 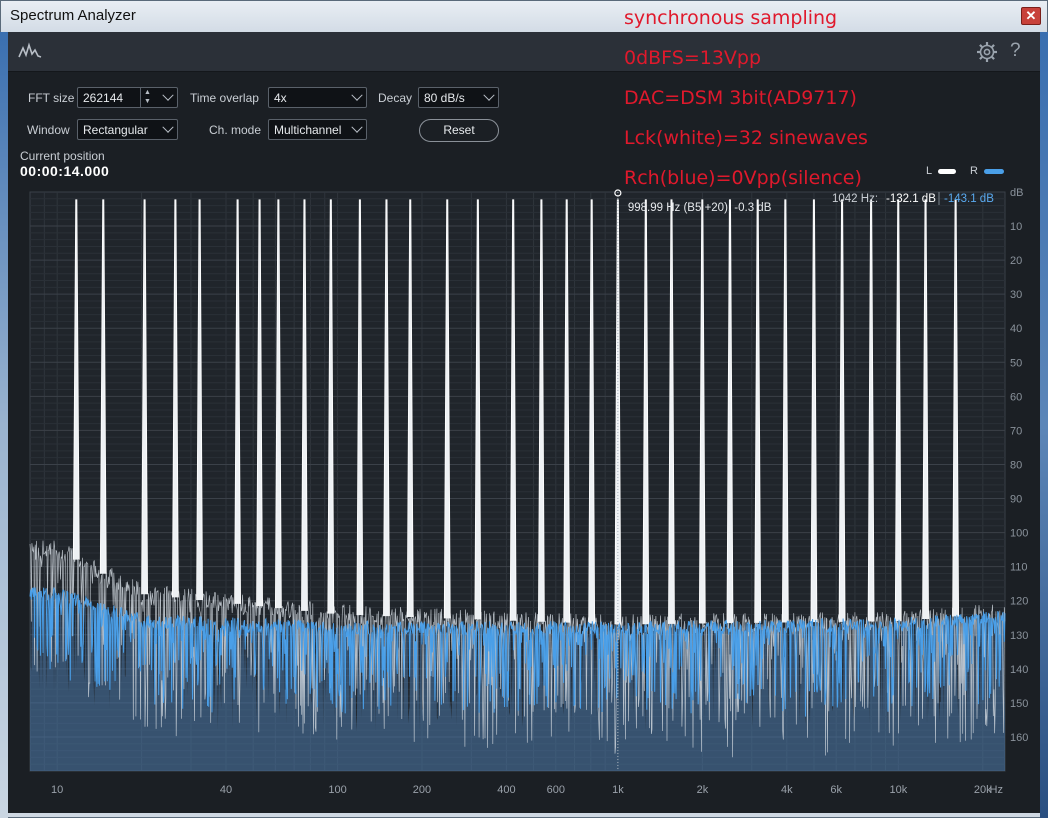 What do you see at coordinates (1016, 363) in the screenshot?
I see `y-tick-label: 50` at bounding box center [1016, 363].